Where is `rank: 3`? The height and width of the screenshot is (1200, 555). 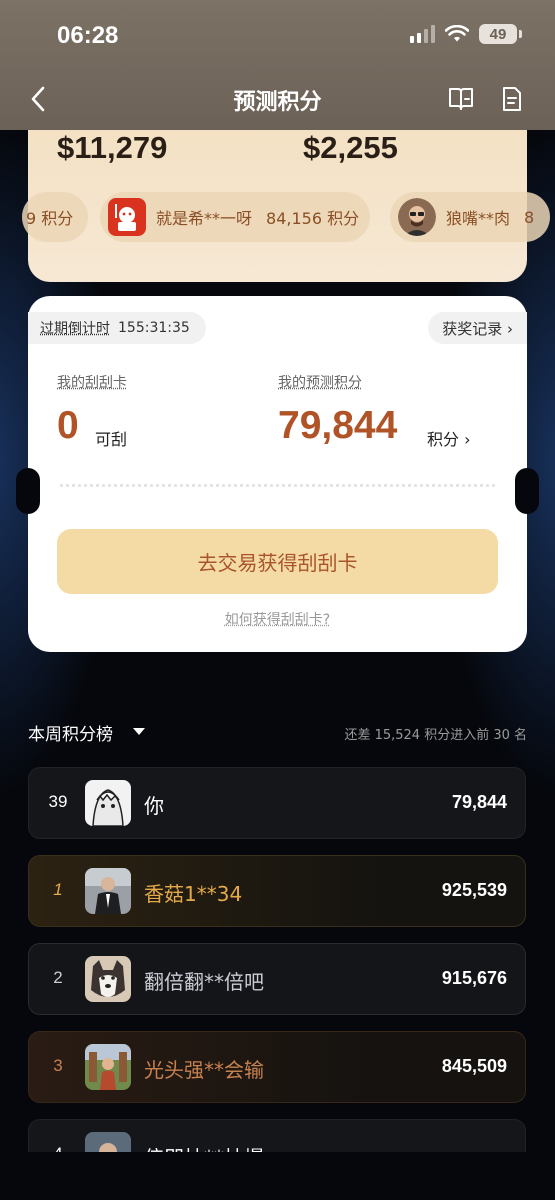 rank: 3 is located at coordinates (58, 1066).